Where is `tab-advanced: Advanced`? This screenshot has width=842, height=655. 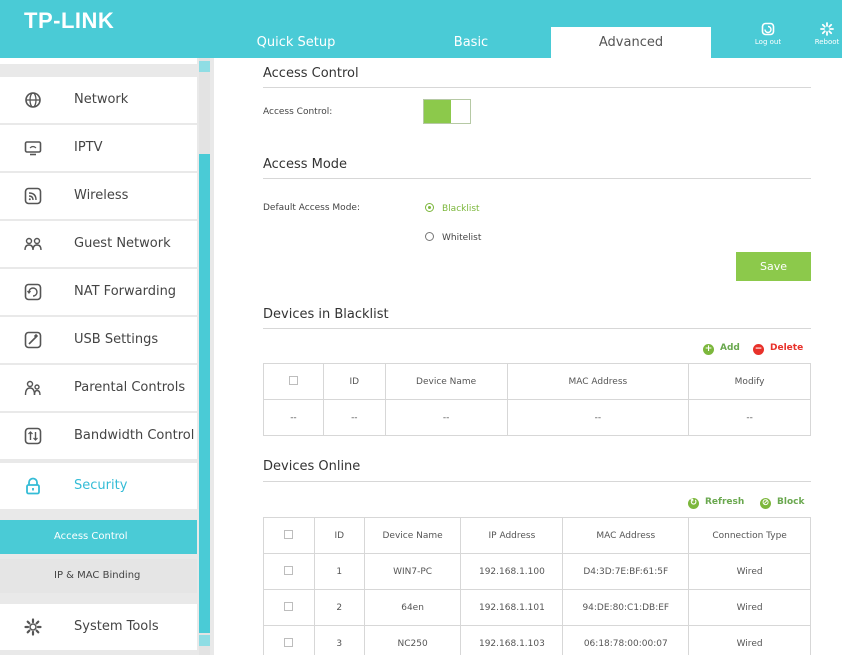 tab-advanced: Advanced is located at coordinates (631, 42).